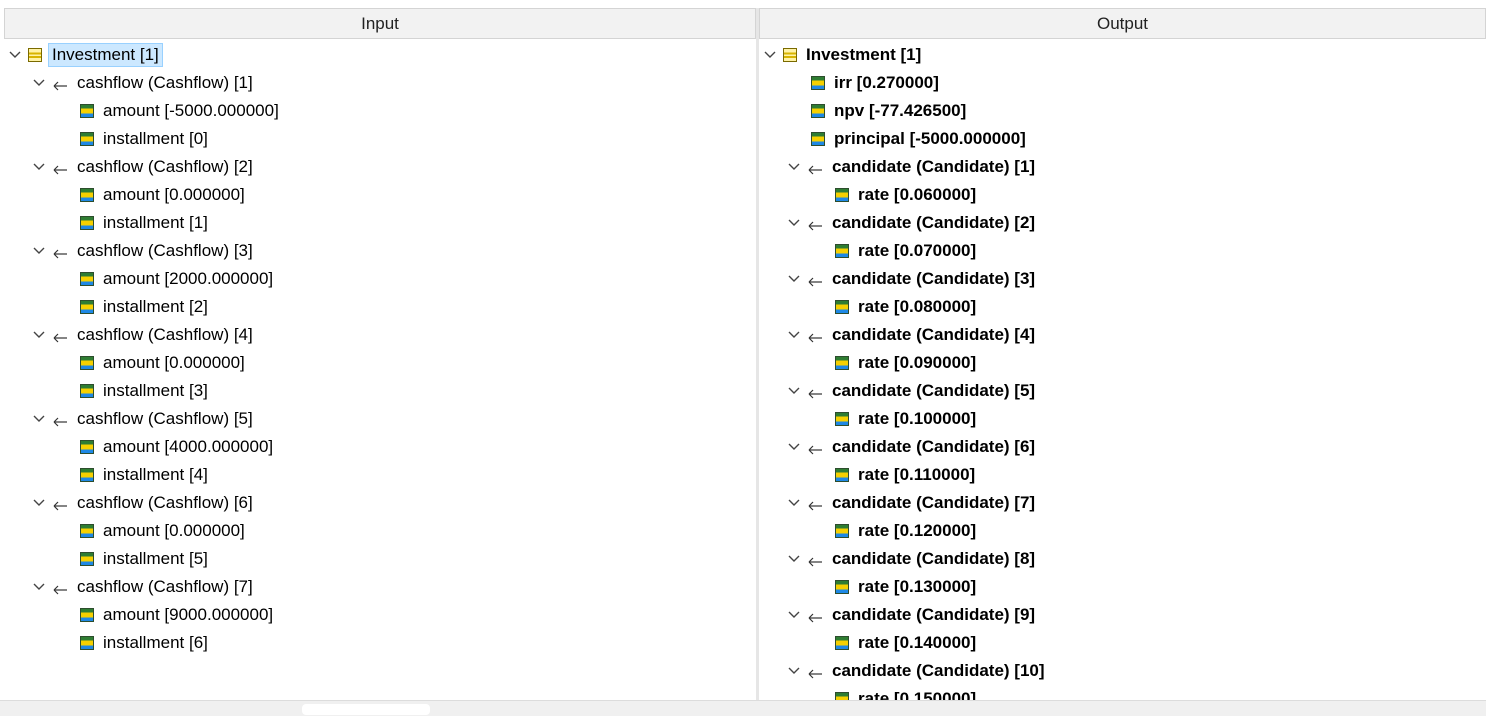  What do you see at coordinates (890, 111) in the screenshot?
I see `tree-node-attribute: npv [-77.426500]` at bounding box center [890, 111].